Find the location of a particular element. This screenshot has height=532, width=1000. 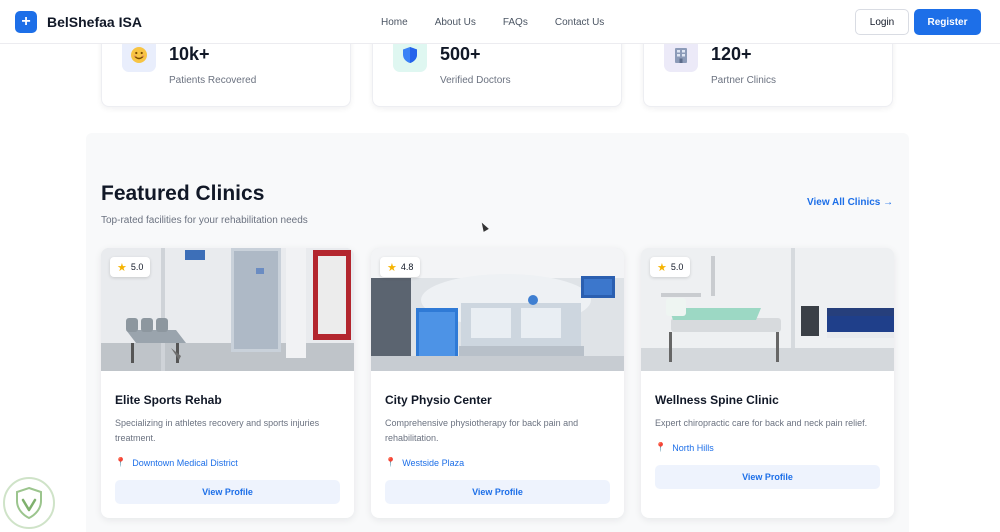

stat-value: 500+ is located at coordinates (460, 54).